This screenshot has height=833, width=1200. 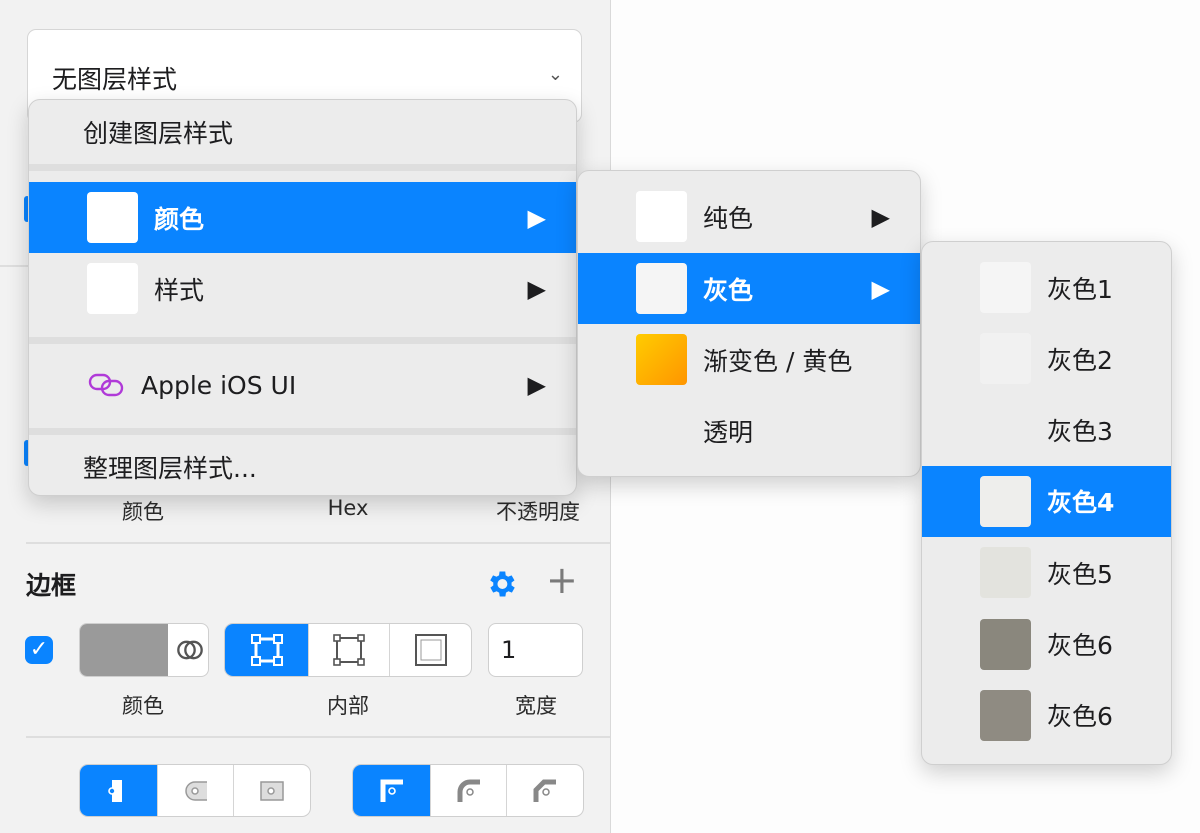 What do you see at coordinates (112, 217) in the screenshot?
I see `color-swatch` at bounding box center [112, 217].